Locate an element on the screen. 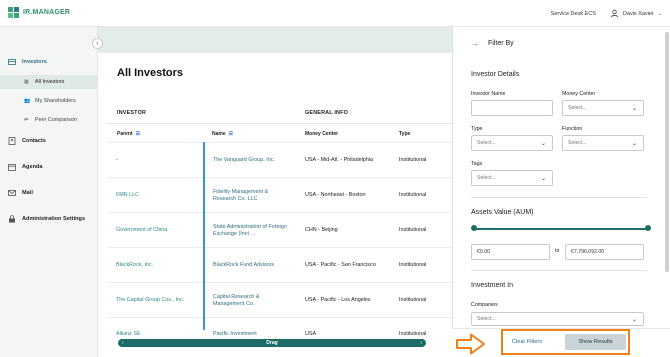 This screenshot has width=670, height=357. tags-select: Select... ⌄ is located at coordinates (512, 178).